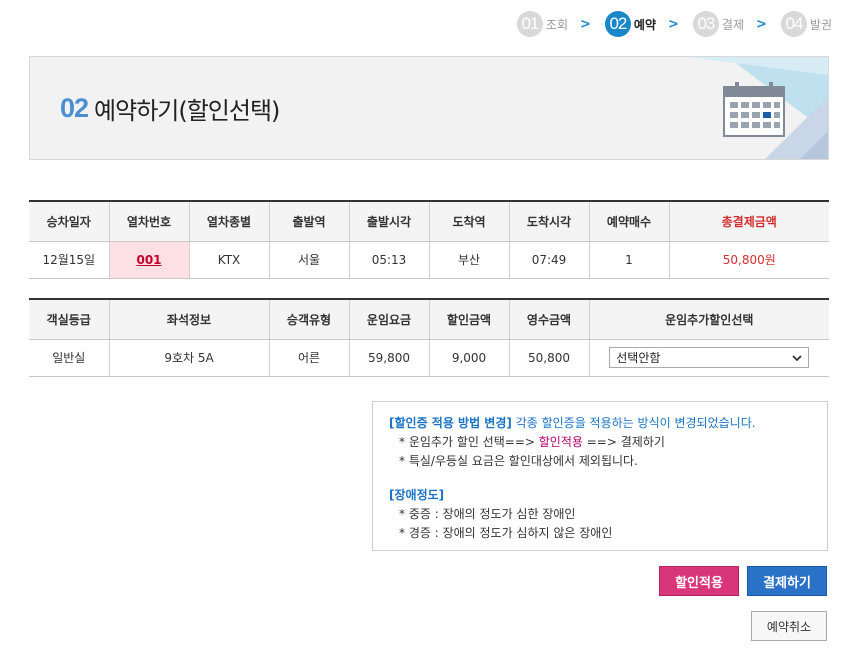 This screenshot has width=860, height=653. Describe the element at coordinates (189, 319) in the screenshot. I see `column-header: 좌석정보` at that location.